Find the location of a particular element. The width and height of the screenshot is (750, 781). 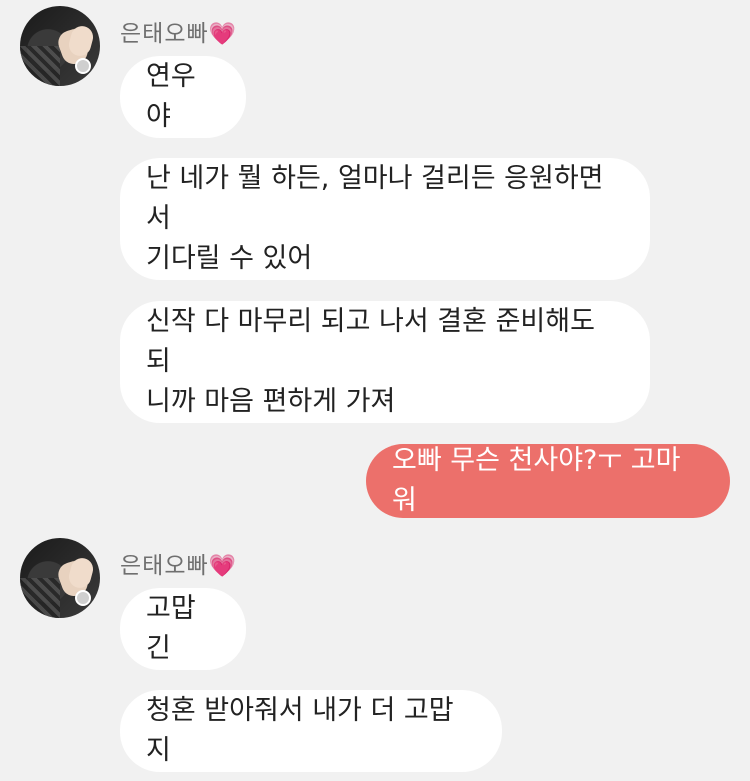

message-text: 오빠 무슨 천사야?ㅜ 고마워 is located at coordinates (536, 480).